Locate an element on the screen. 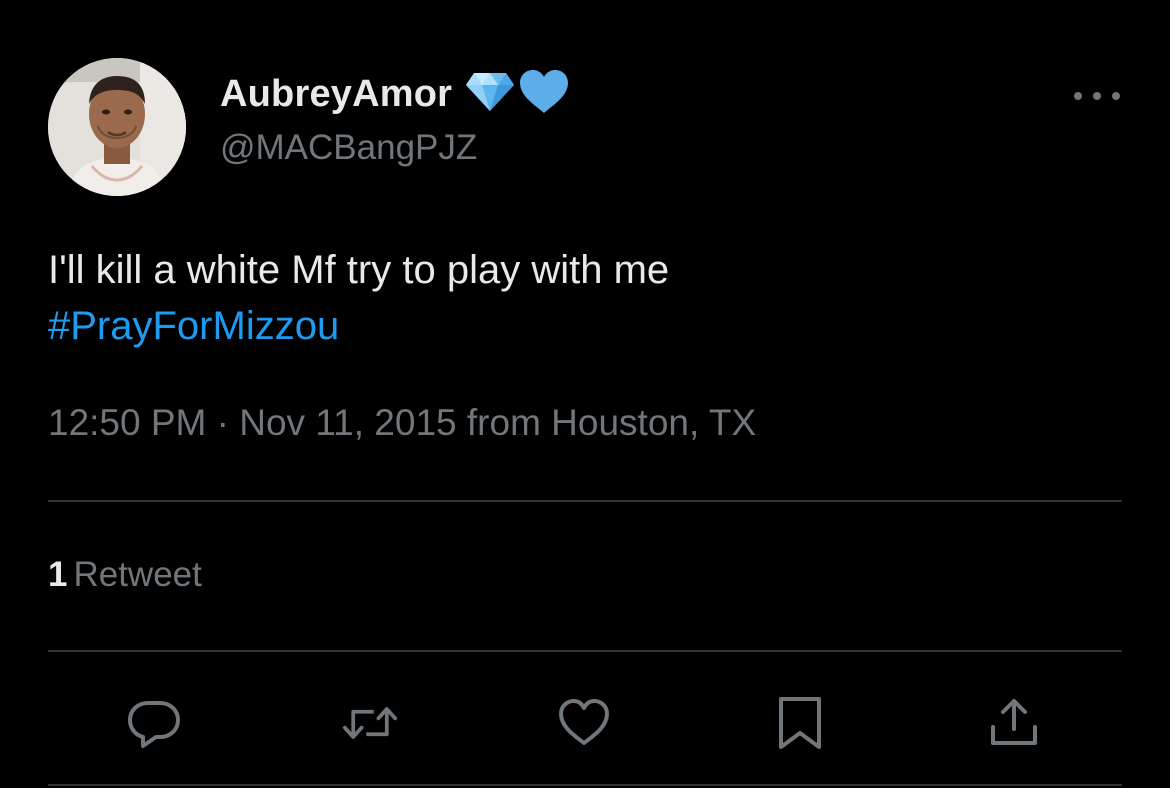 The height and width of the screenshot is (788, 1170). retweet-stat: 1 Retweet is located at coordinates (125, 575).